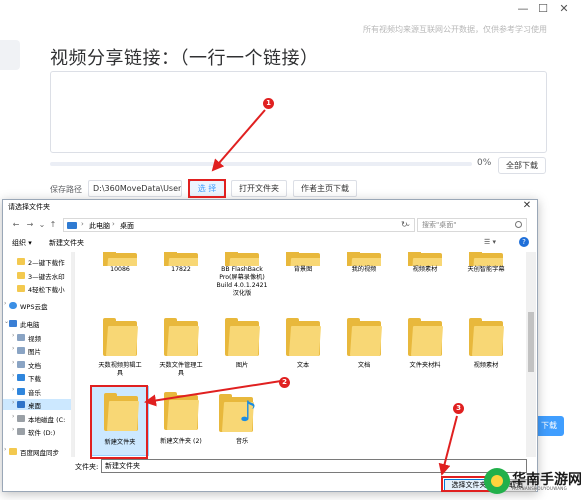 This screenshot has height=500, width=581. I want to click on refresh-icon: ↻, so click(404, 224).